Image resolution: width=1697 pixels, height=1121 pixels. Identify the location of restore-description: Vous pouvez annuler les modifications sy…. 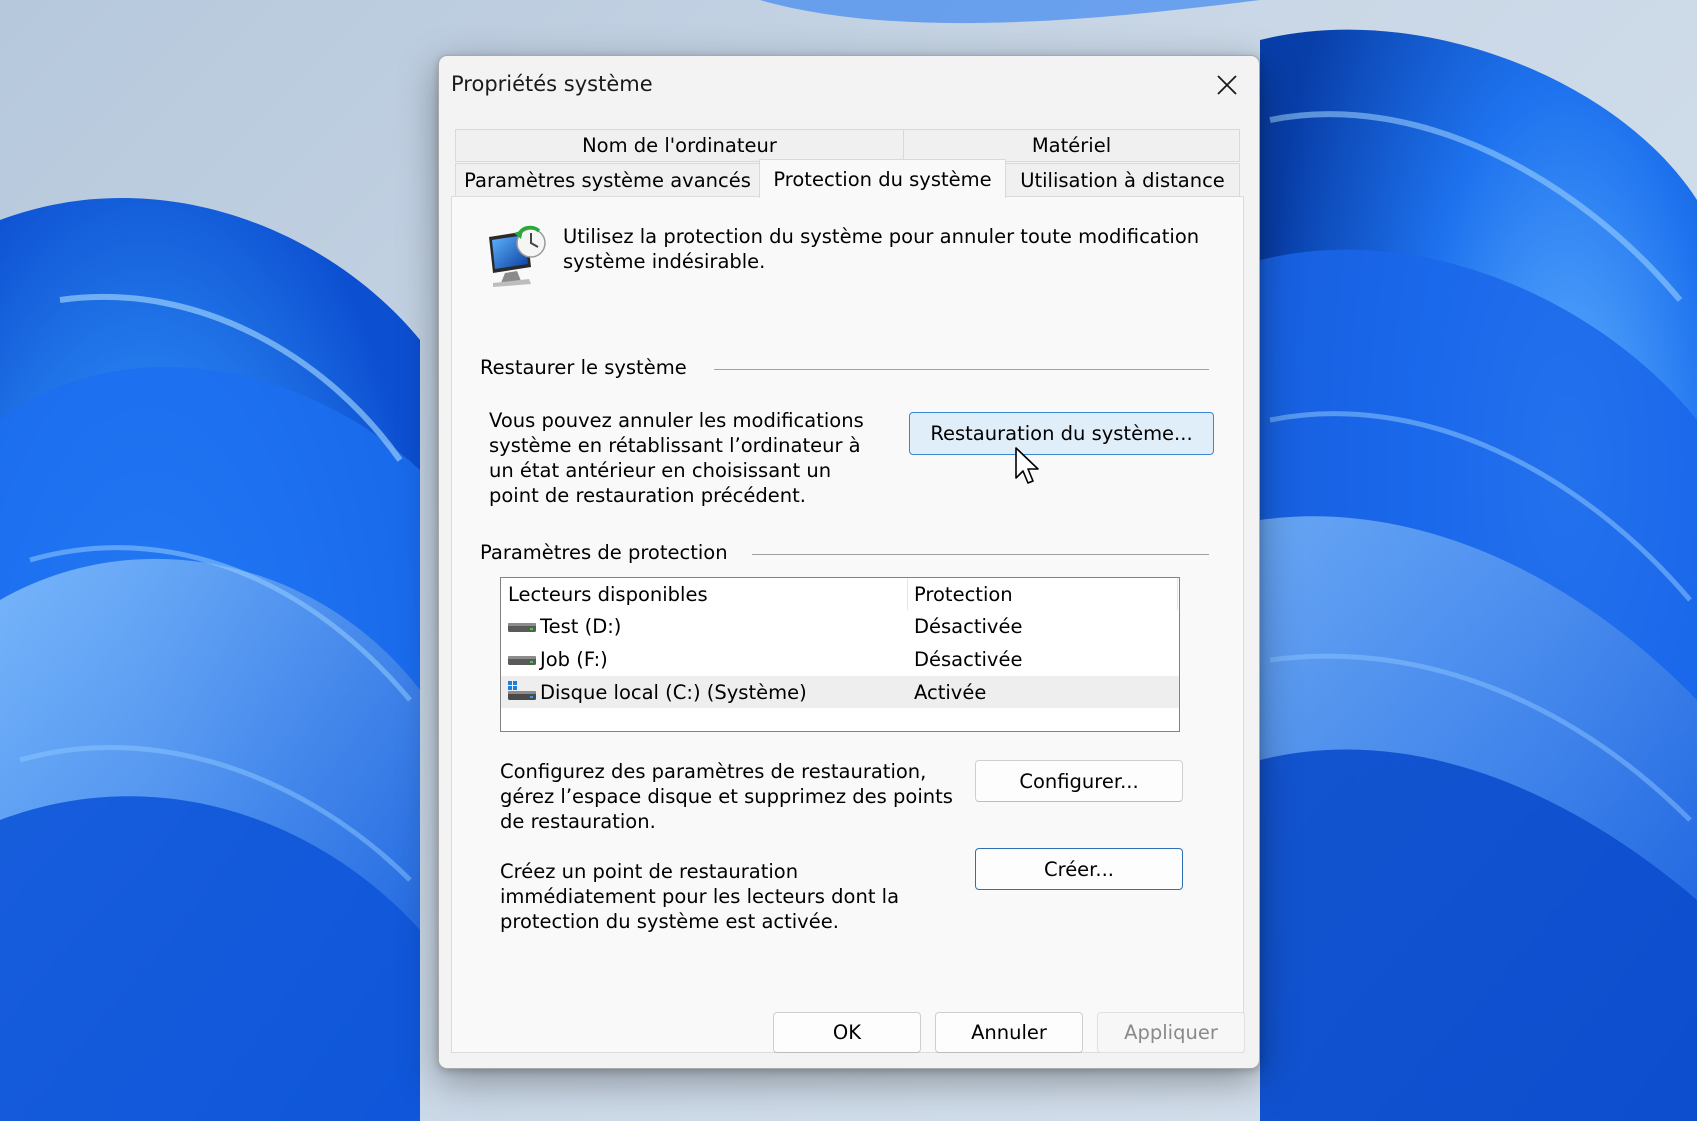
(676, 458).